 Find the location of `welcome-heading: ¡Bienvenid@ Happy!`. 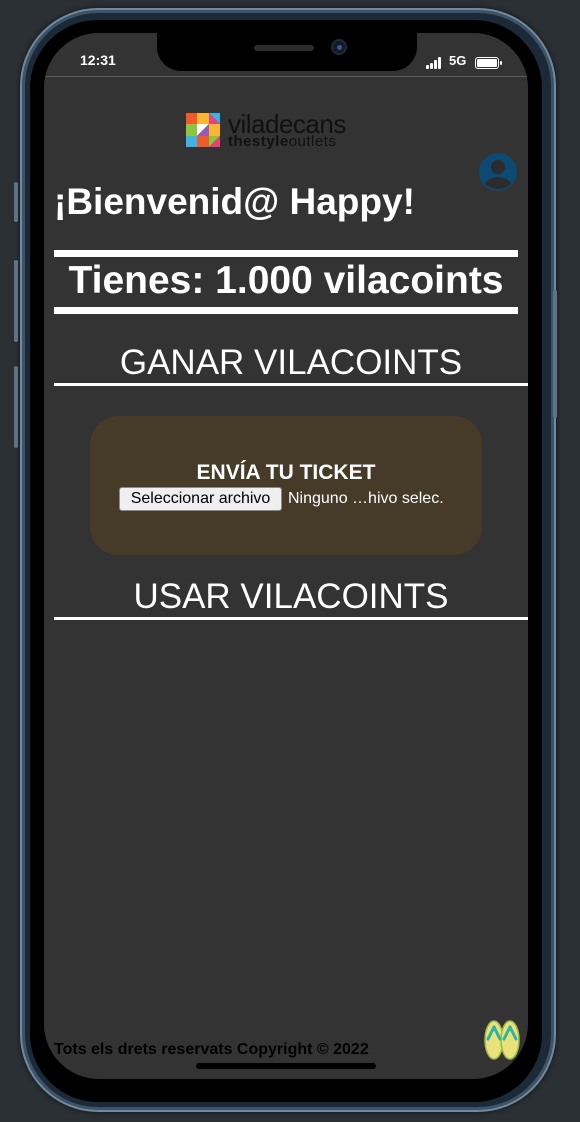

welcome-heading: ¡Bienvenid@ Happy! is located at coordinates (234, 201).